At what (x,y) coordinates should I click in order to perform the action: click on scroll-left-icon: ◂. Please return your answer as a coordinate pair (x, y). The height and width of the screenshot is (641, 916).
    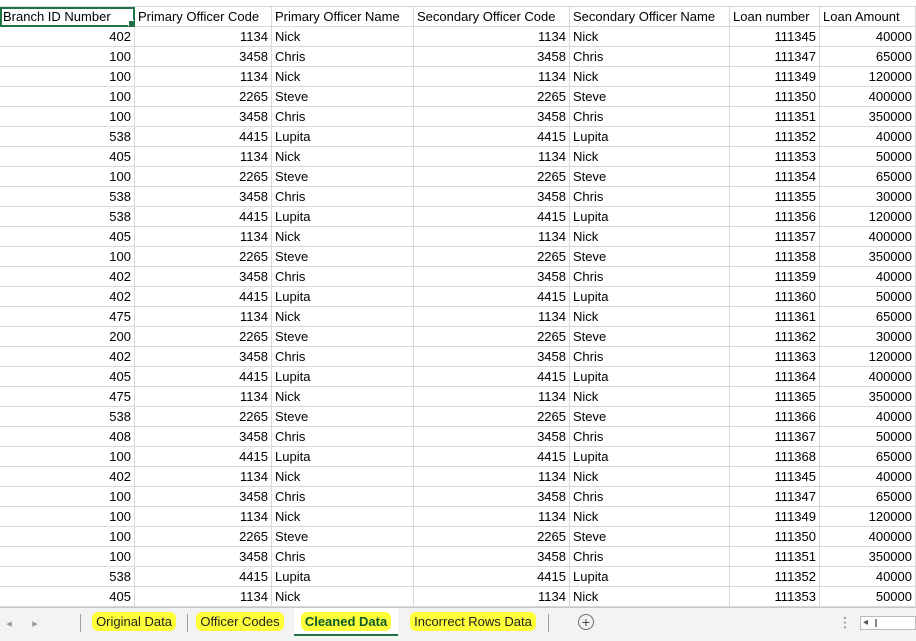
    Looking at the image, I should click on (865, 623).